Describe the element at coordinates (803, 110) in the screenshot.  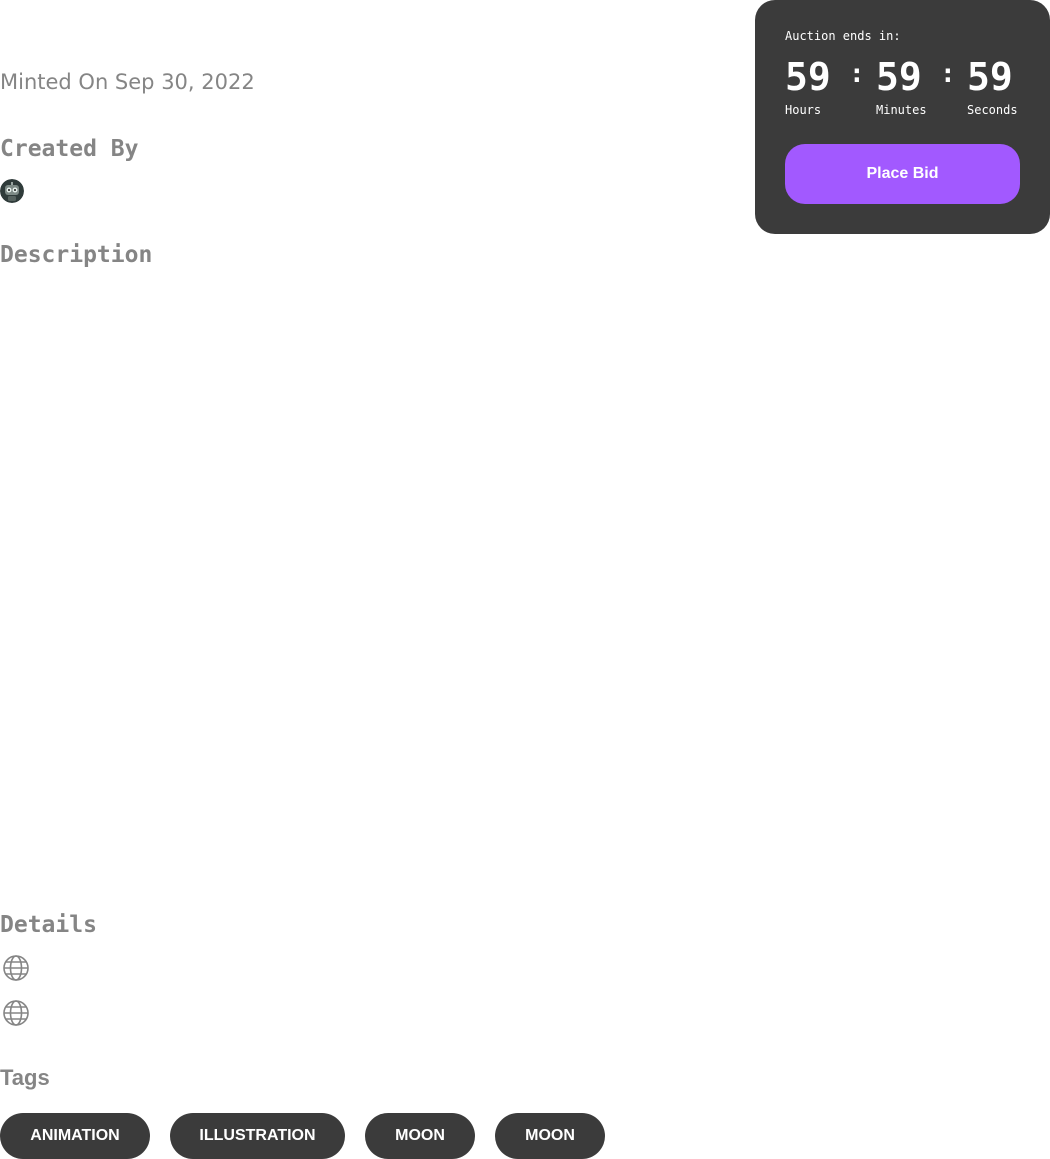
I see `hours-label: Hours` at that location.